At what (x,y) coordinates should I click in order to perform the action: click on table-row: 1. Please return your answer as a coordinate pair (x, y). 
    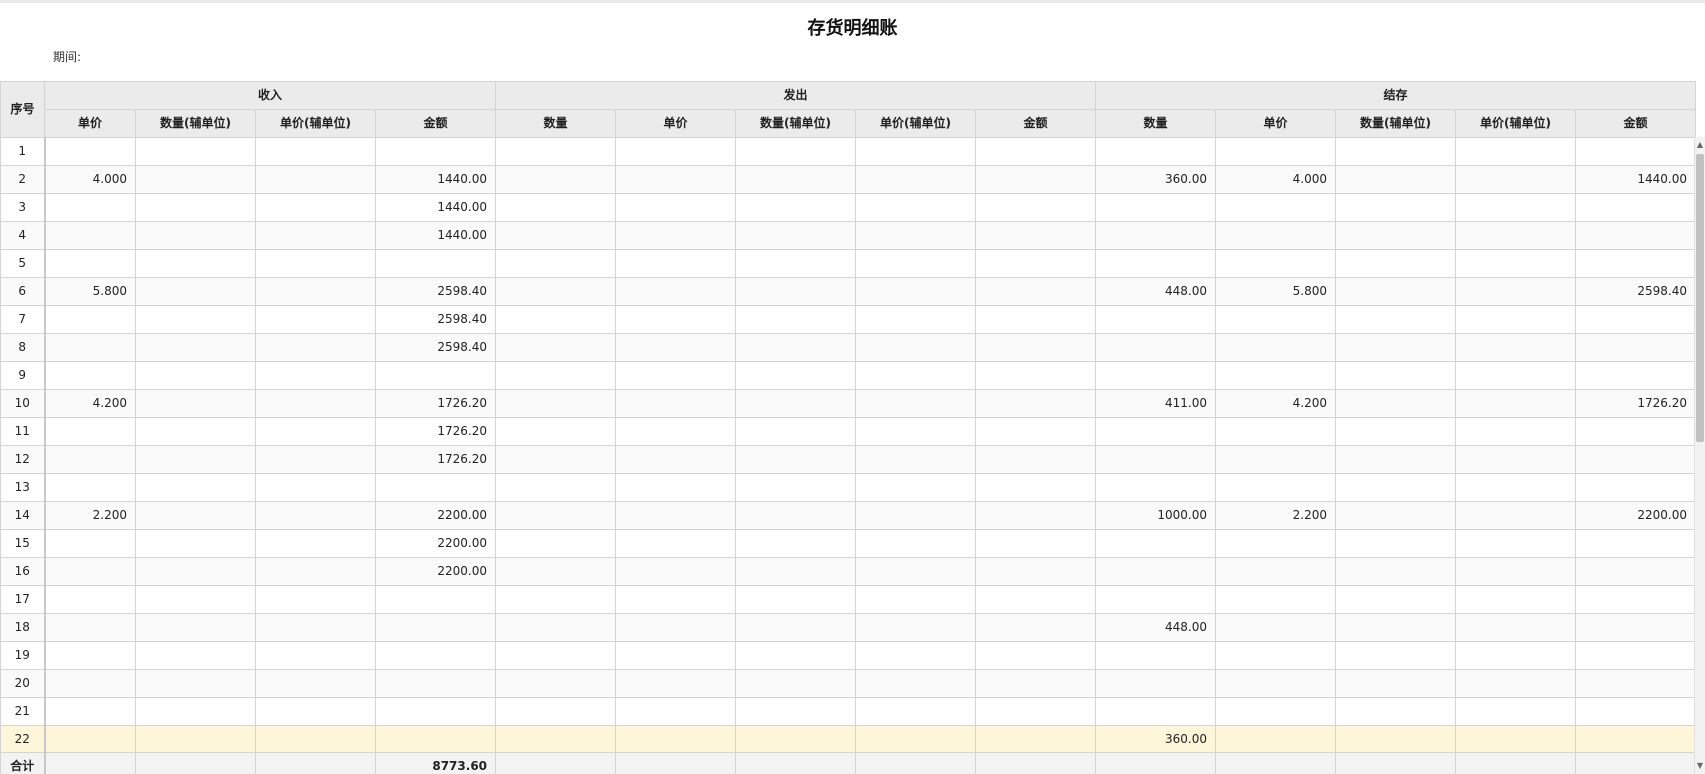
    Looking at the image, I should click on (848, 151).